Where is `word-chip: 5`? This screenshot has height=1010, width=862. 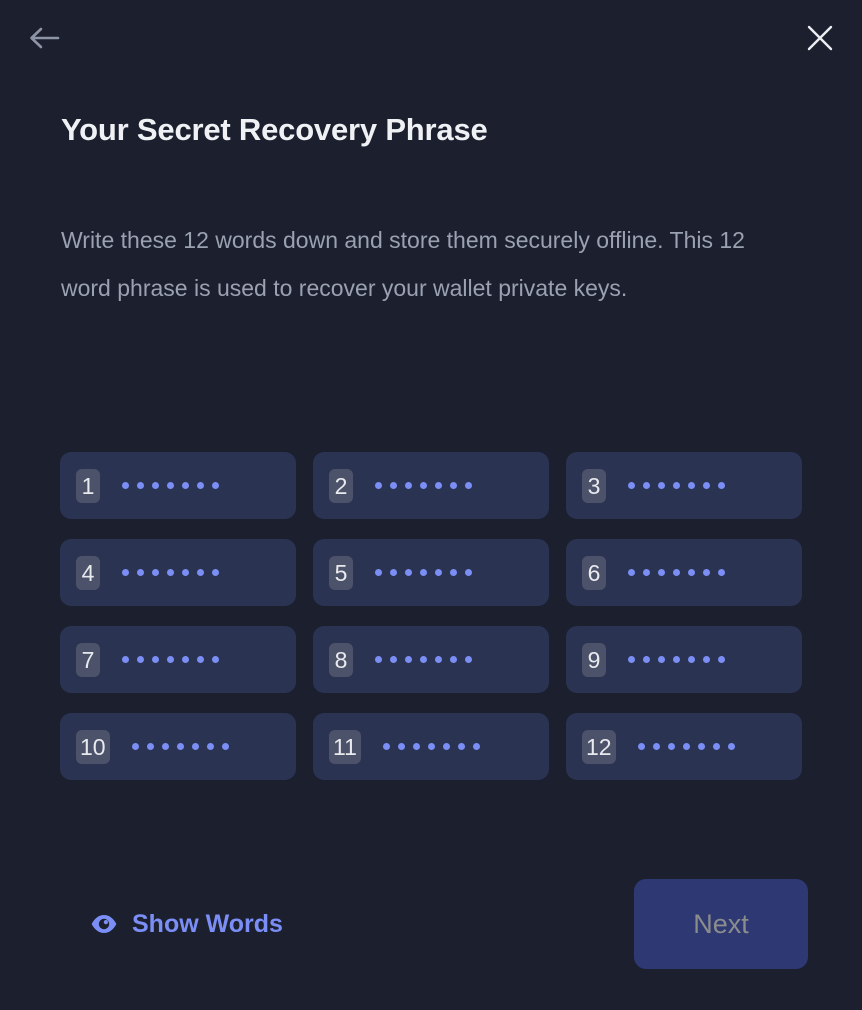 word-chip: 5 is located at coordinates (431, 572).